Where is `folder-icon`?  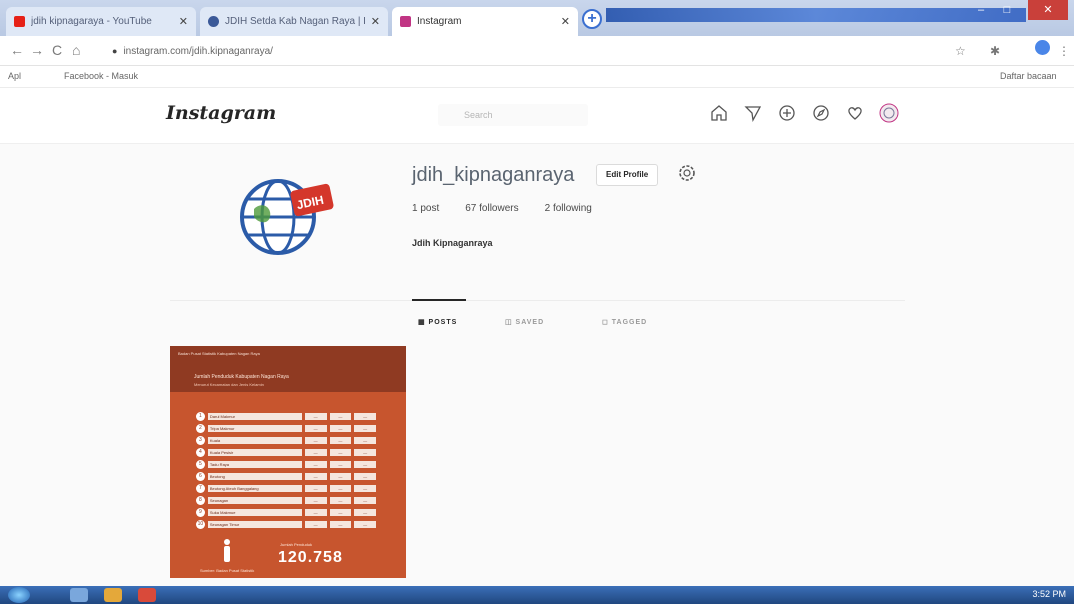 folder-icon is located at coordinates (113, 595).